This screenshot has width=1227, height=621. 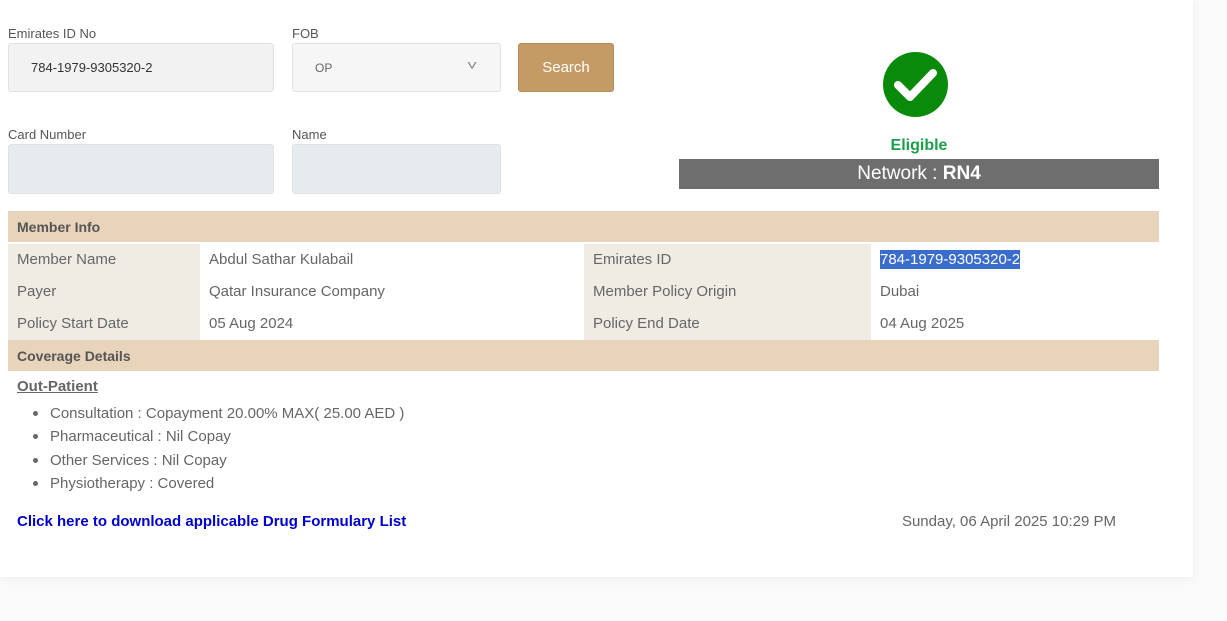 What do you see at coordinates (727, 260) in the screenshot?
I see `emirates-id-key: Emirates ID` at bounding box center [727, 260].